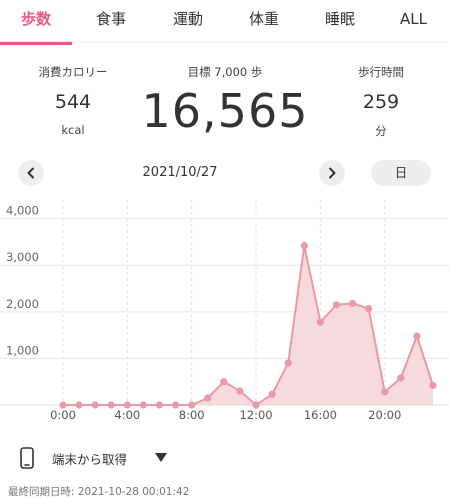 This screenshot has width=449, height=500. I want to click on tab-meals: 食事, so click(111, 20).